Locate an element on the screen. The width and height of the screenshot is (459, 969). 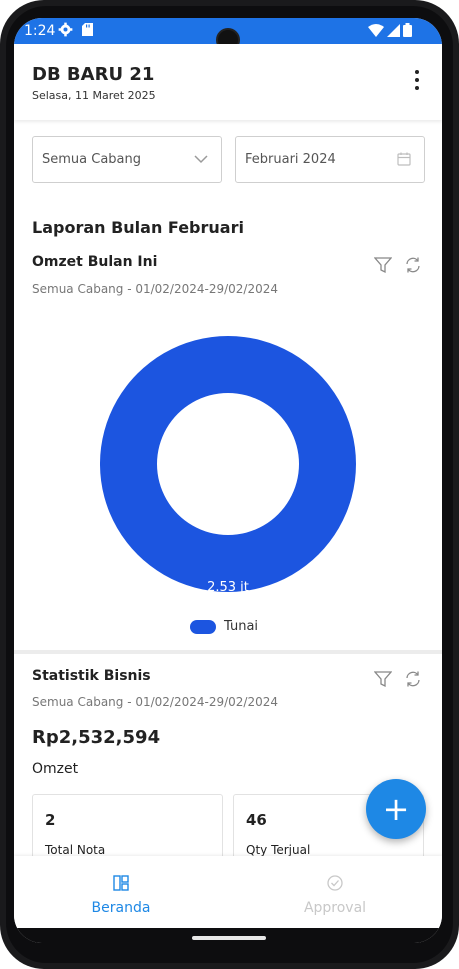
stats-card-actions is located at coordinates (398, 679).